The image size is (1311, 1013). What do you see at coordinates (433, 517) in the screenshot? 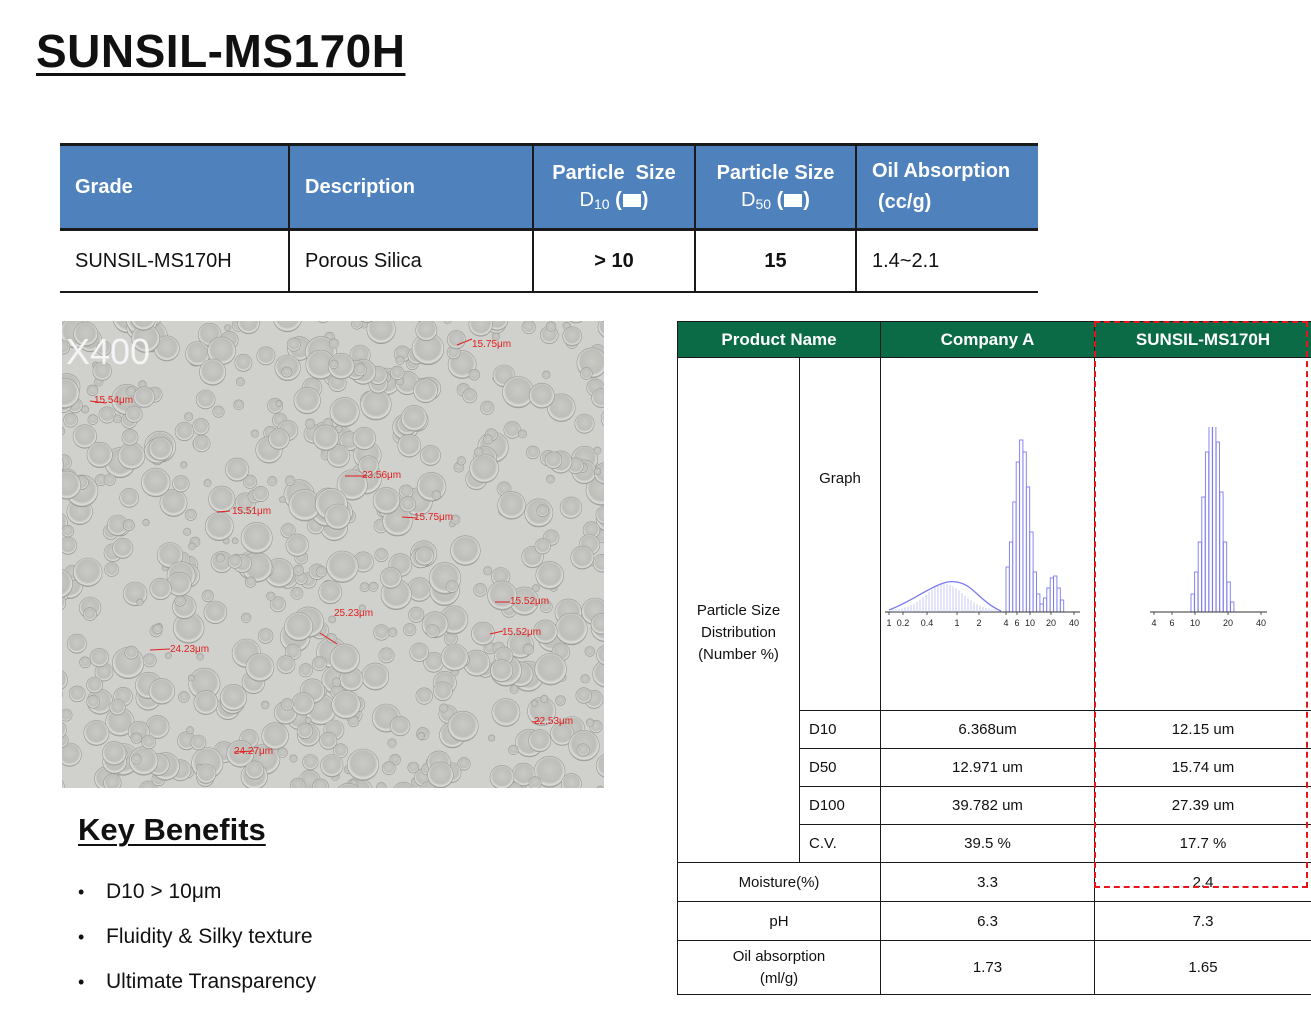
I see `measurement-label: 15.75μm` at bounding box center [433, 517].